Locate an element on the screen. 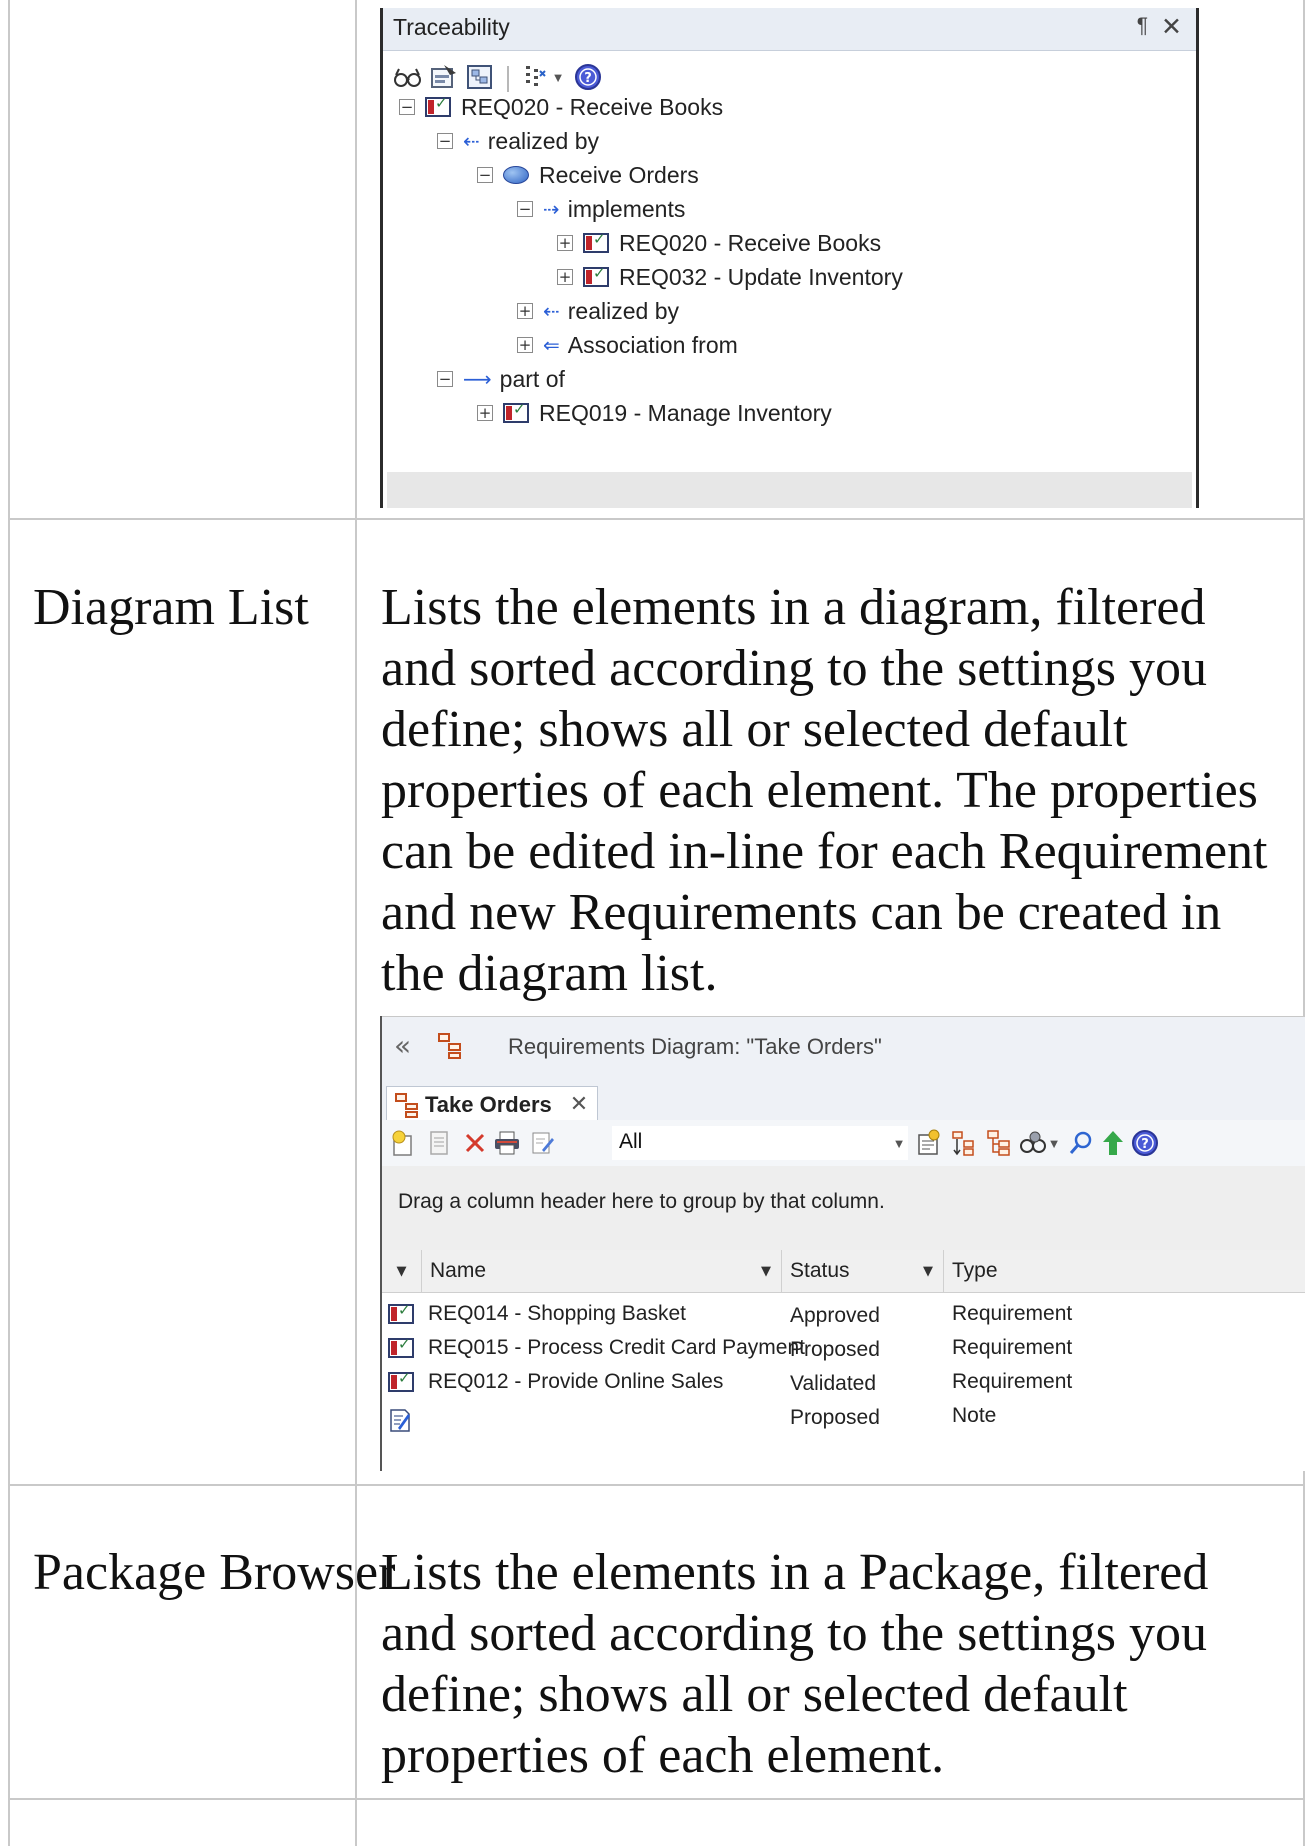  row-selector-header: ▼ is located at coordinates (402, 1271).